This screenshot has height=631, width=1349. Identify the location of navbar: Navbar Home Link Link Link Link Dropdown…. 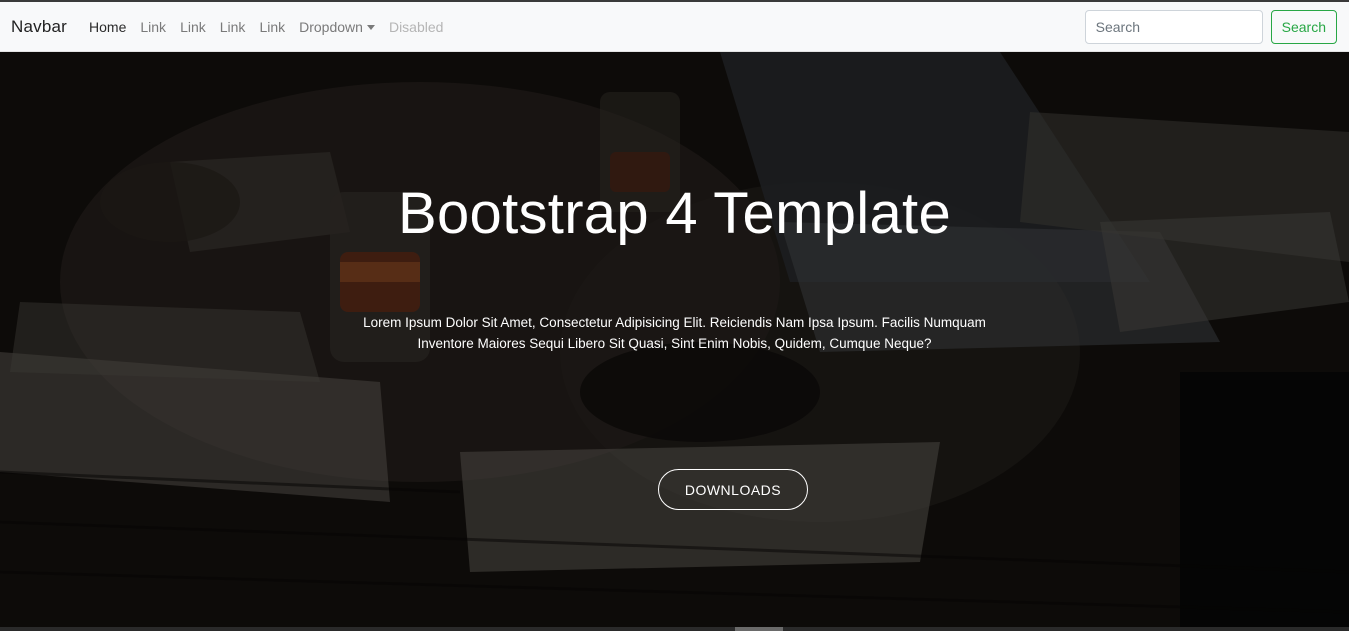
(674, 27).